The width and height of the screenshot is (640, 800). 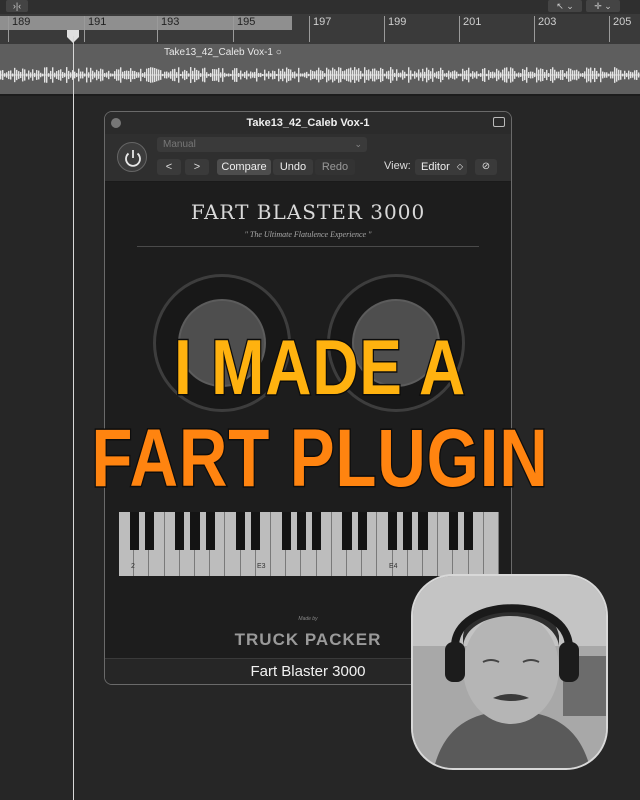 What do you see at coordinates (565, 6) in the screenshot?
I see `pointer-tool-icon: ↖ ⌄` at bounding box center [565, 6].